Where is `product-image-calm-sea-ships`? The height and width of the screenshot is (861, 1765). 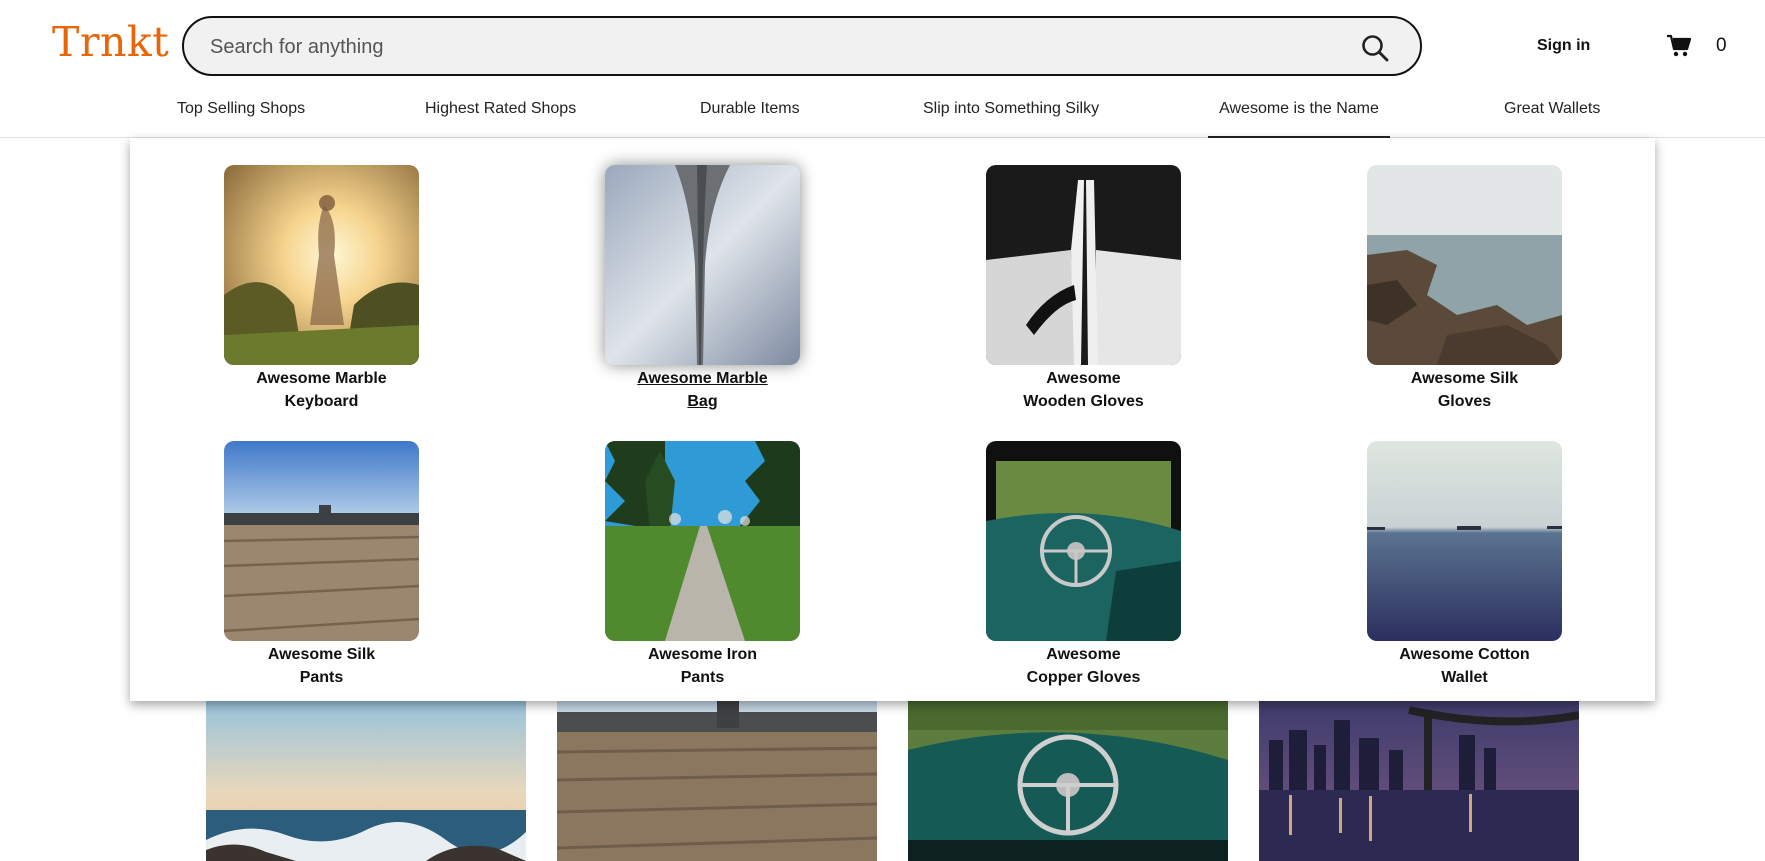 product-image-calm-sea-ships is located at coordinates (1464, 541).